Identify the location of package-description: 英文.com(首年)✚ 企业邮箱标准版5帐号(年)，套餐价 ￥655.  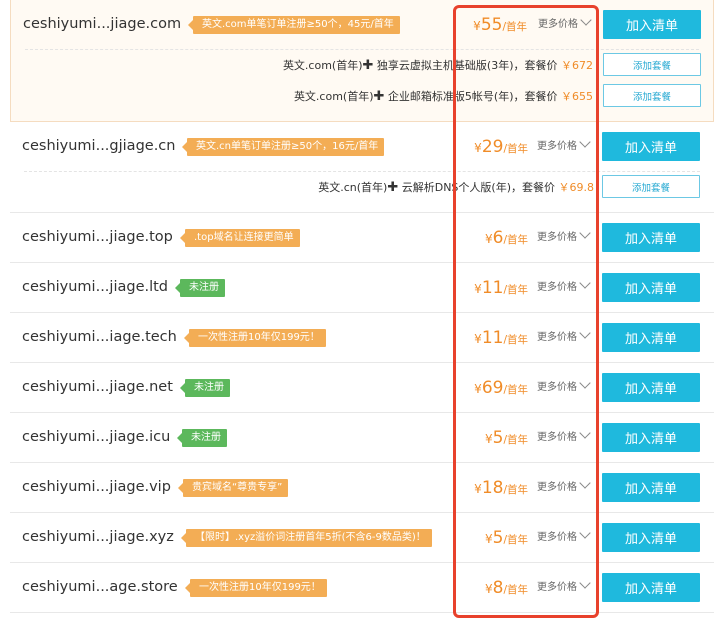
(443, 96).